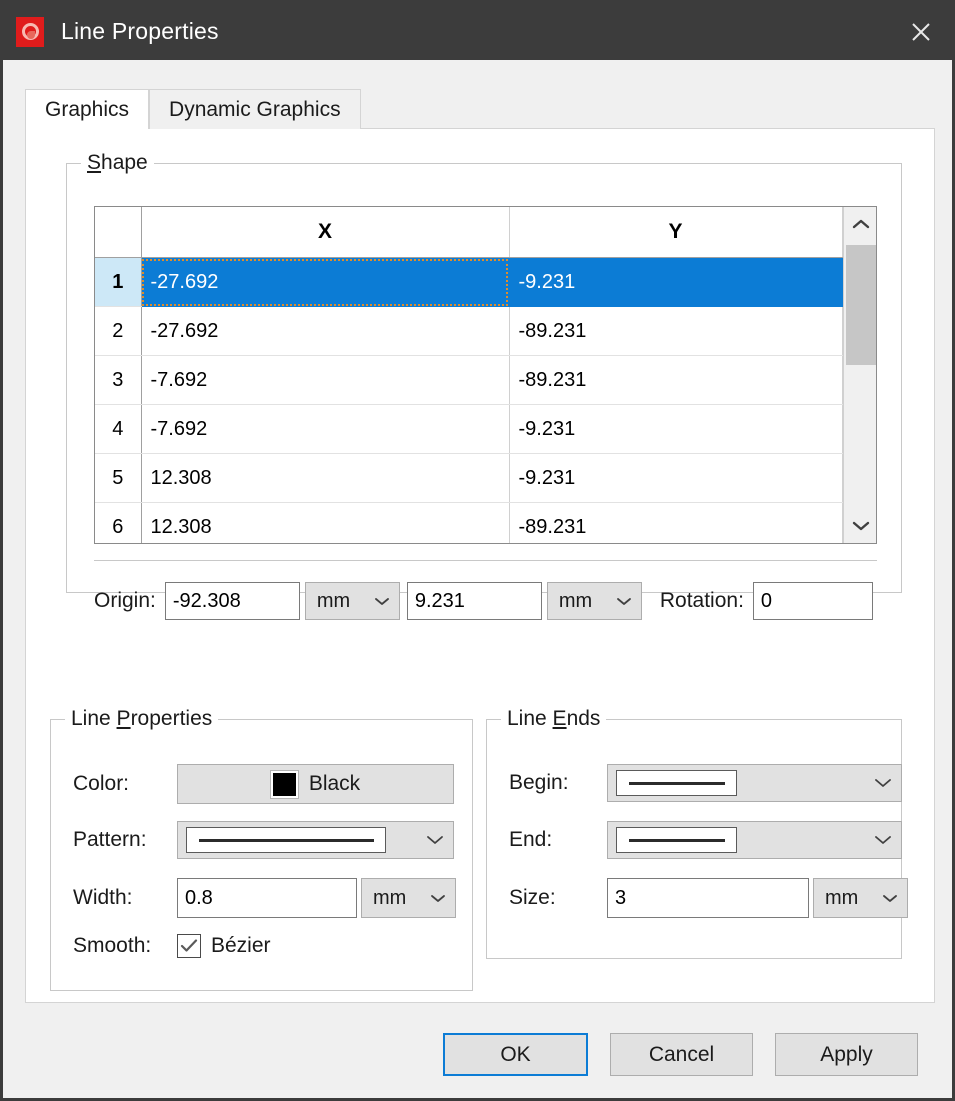 The height and width of the screenshot is (1101, 955). I want to click on tab-graphics-label: Graphics, so click(87, 109).